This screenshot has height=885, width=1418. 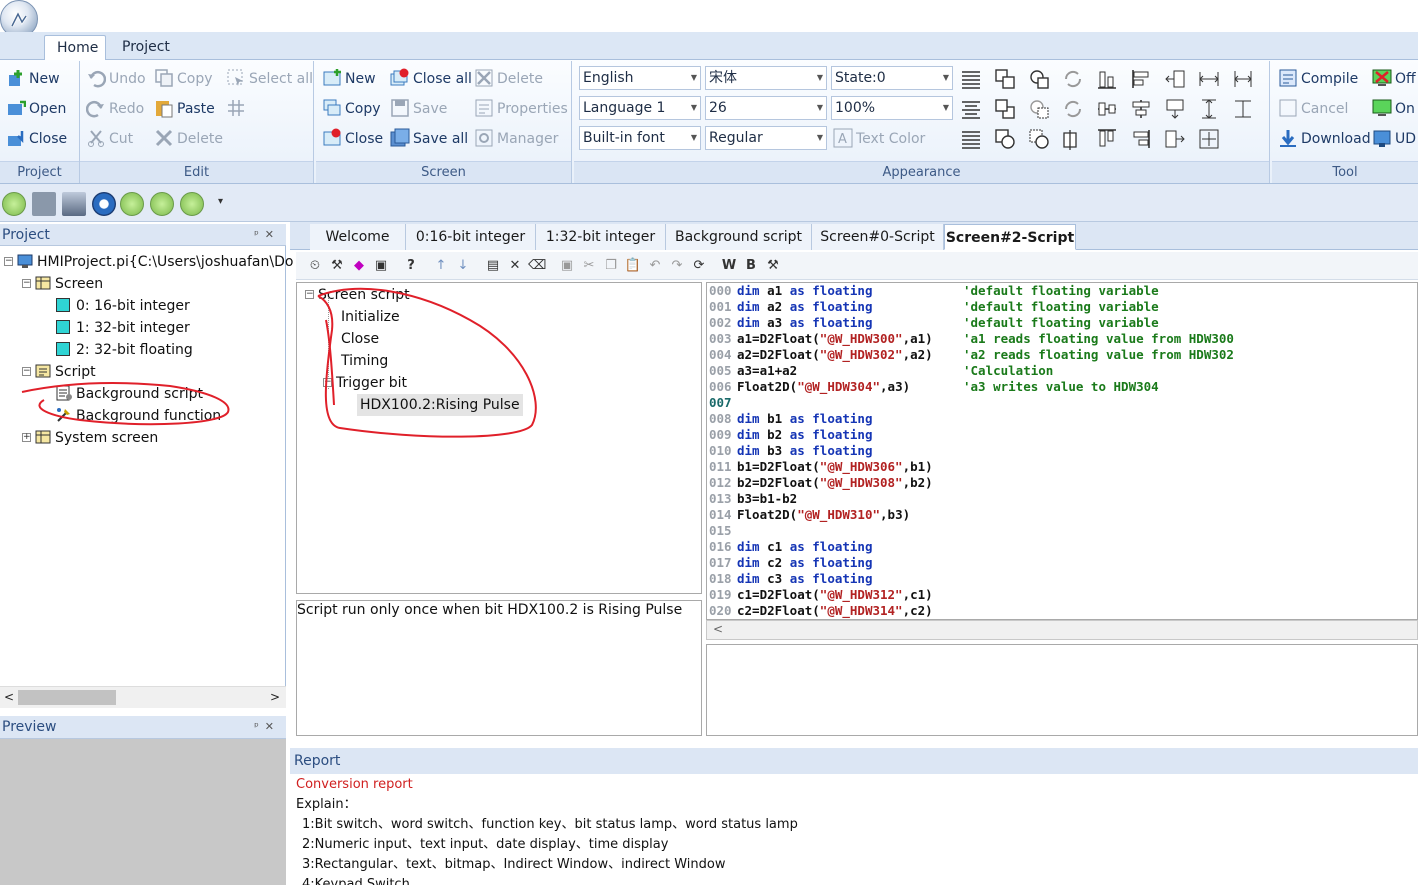 What do you see at coordinates (59, 372) in the screenshot?
I see `tree-script: − Script` at bounding box center [59, 372].